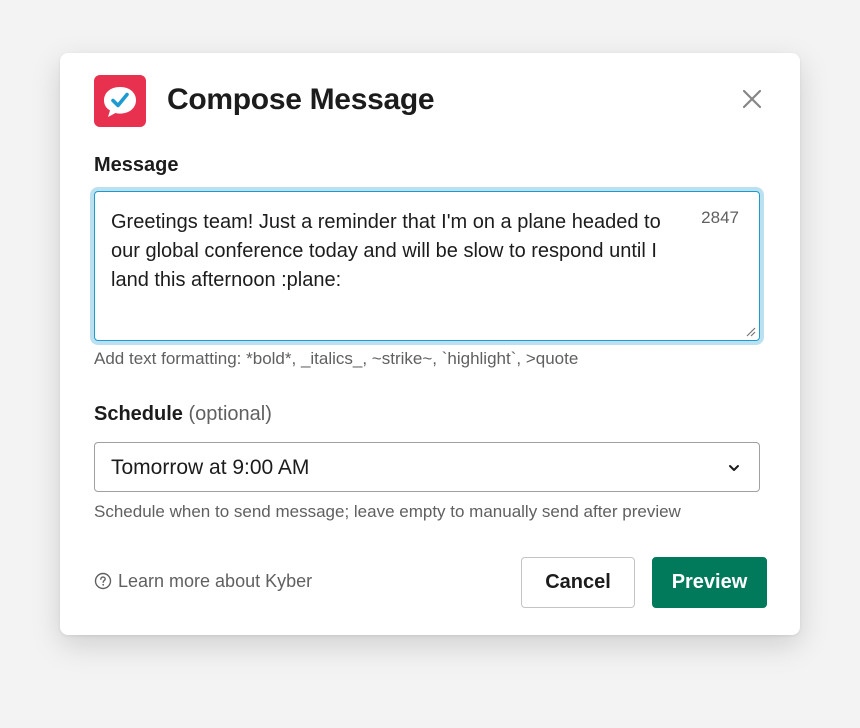  I want to click on learn-more-link: Learn more about Kyber, so click(203, 581).